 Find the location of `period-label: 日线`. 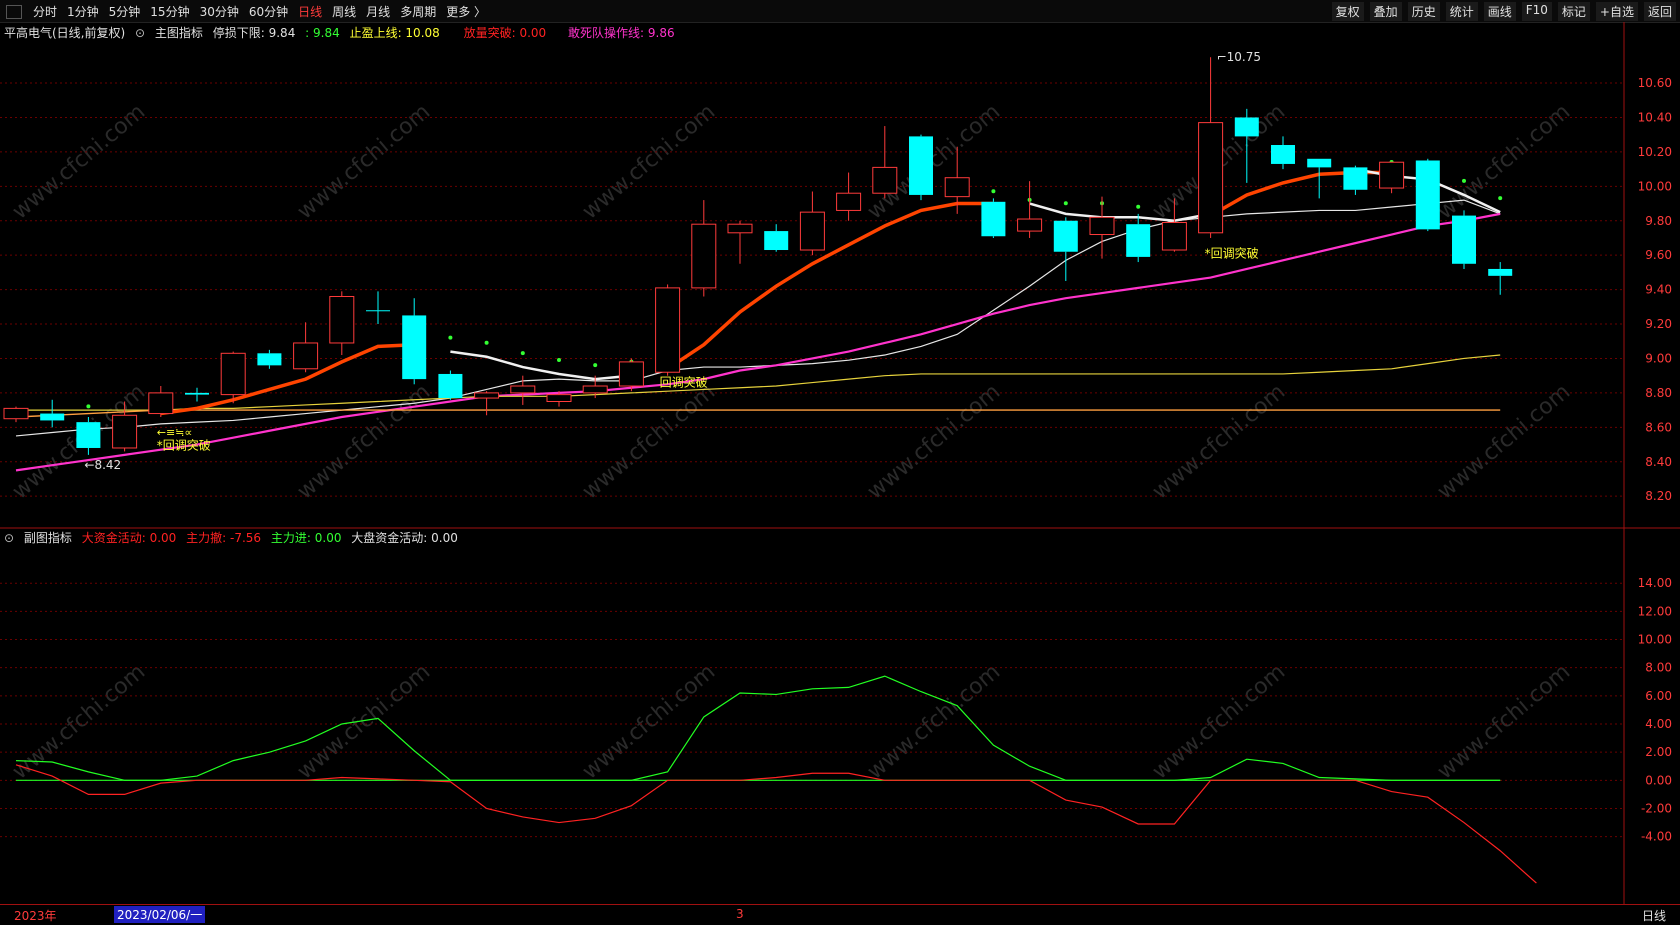

period-label: 日线 is located at coordinates (1653, 916).